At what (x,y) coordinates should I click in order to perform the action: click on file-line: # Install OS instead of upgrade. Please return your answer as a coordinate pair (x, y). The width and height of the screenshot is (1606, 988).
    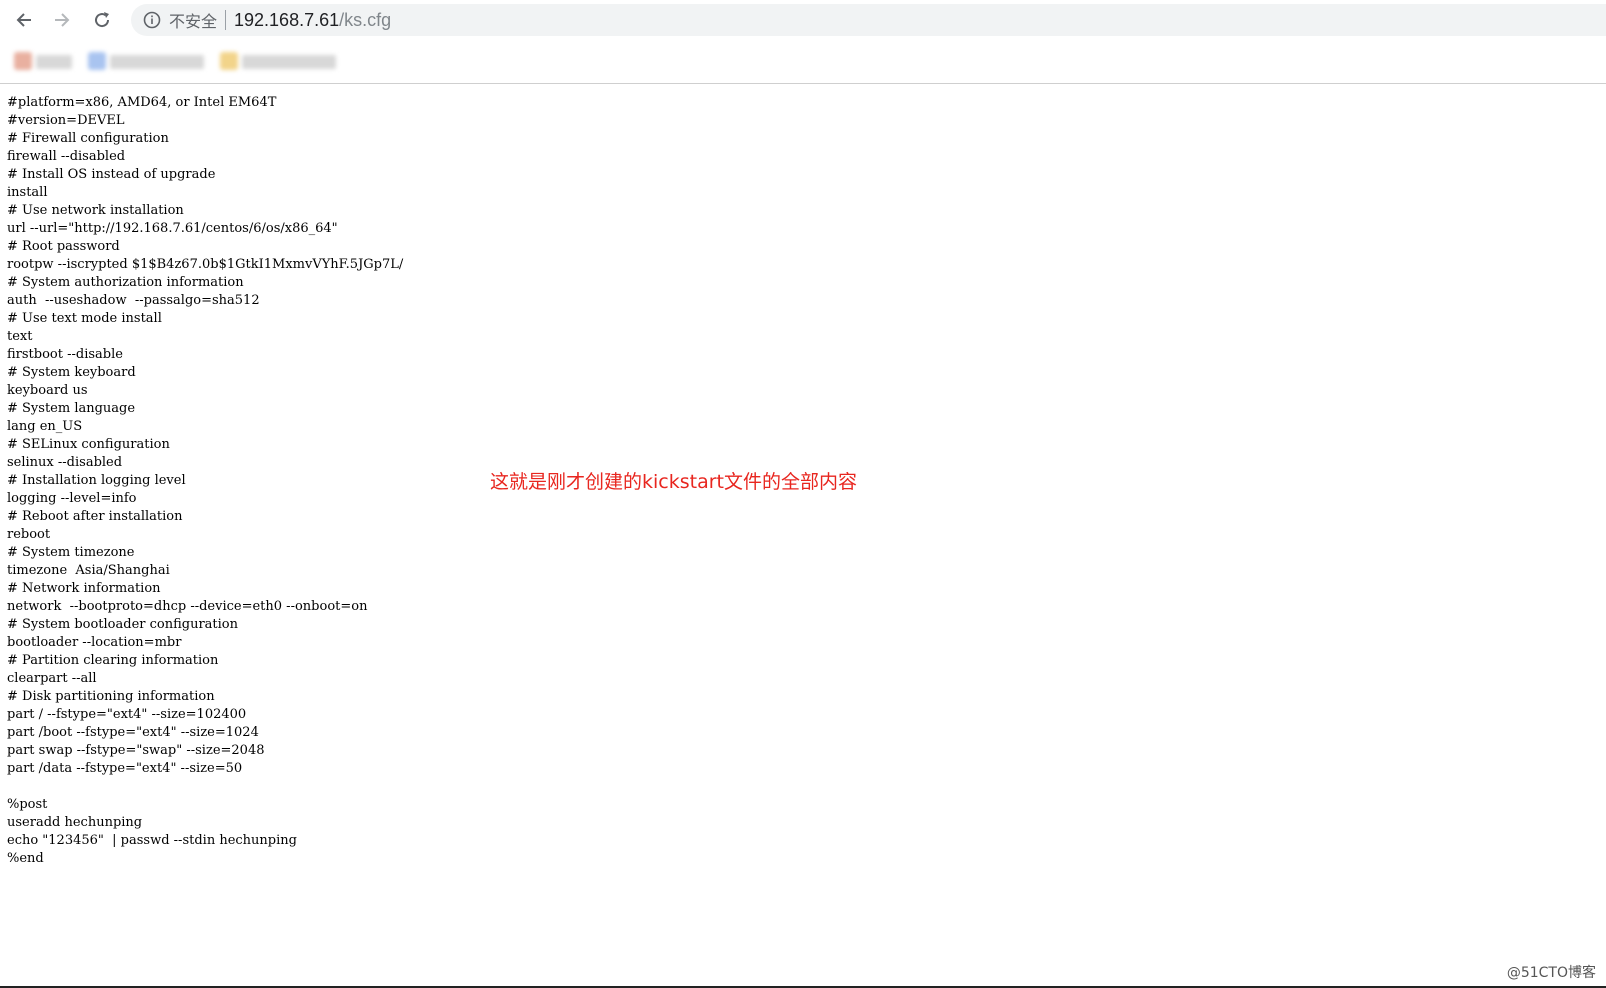
    Looking at the image, I should click on (111, 174).